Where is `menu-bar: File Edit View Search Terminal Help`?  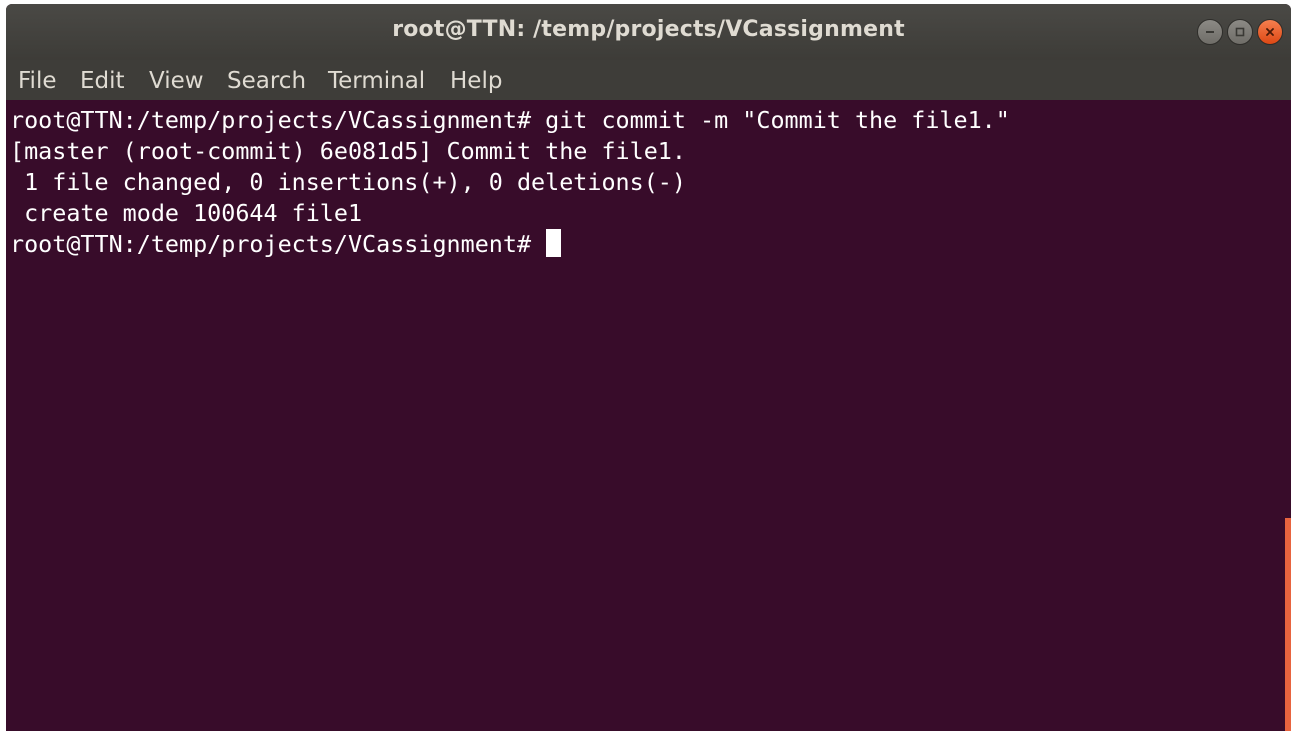
menu-bar: File Edit View Search Terminal Help is located at coordinates (648, 80).